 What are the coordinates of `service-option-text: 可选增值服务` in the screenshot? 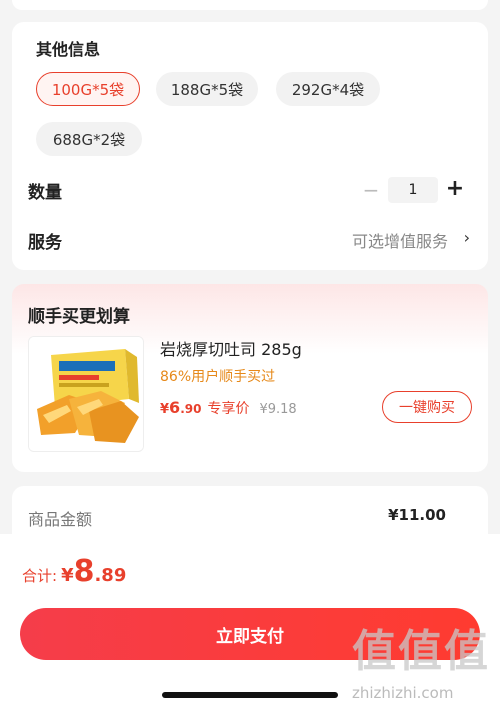 It's located at (400, 240).